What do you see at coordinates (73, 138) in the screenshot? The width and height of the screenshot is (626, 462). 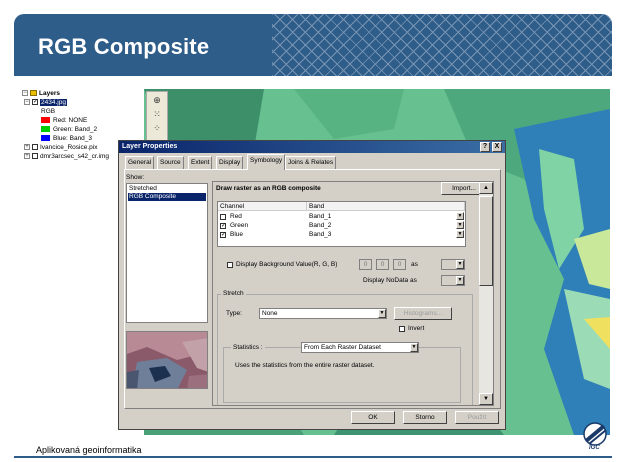 I see `toc-blue-text: Blue: Band_3` at bounding box center [73, 138].